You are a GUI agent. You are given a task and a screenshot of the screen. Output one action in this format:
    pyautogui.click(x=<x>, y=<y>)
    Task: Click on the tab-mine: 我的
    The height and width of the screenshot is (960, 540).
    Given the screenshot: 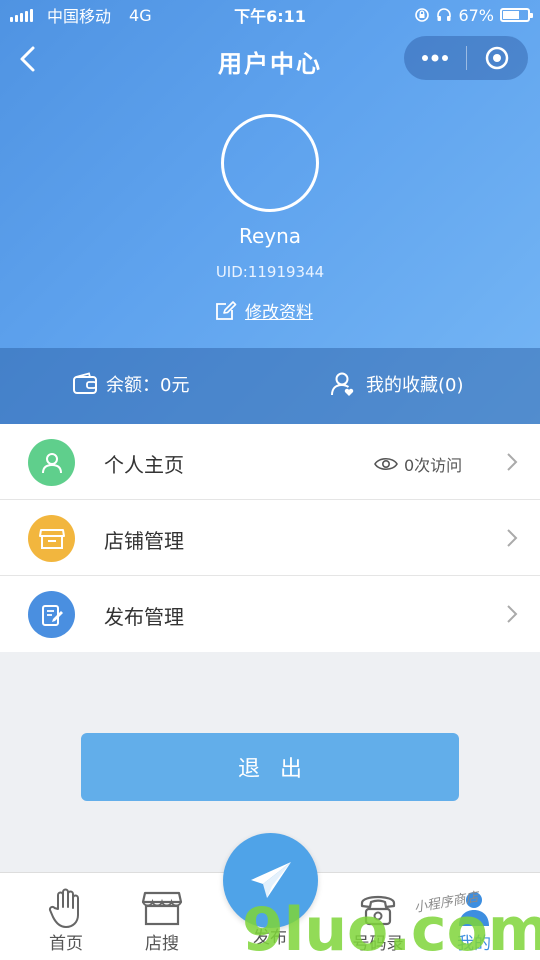 What is the action you would take?
    pyautogui.click(x=474, y=920)
    